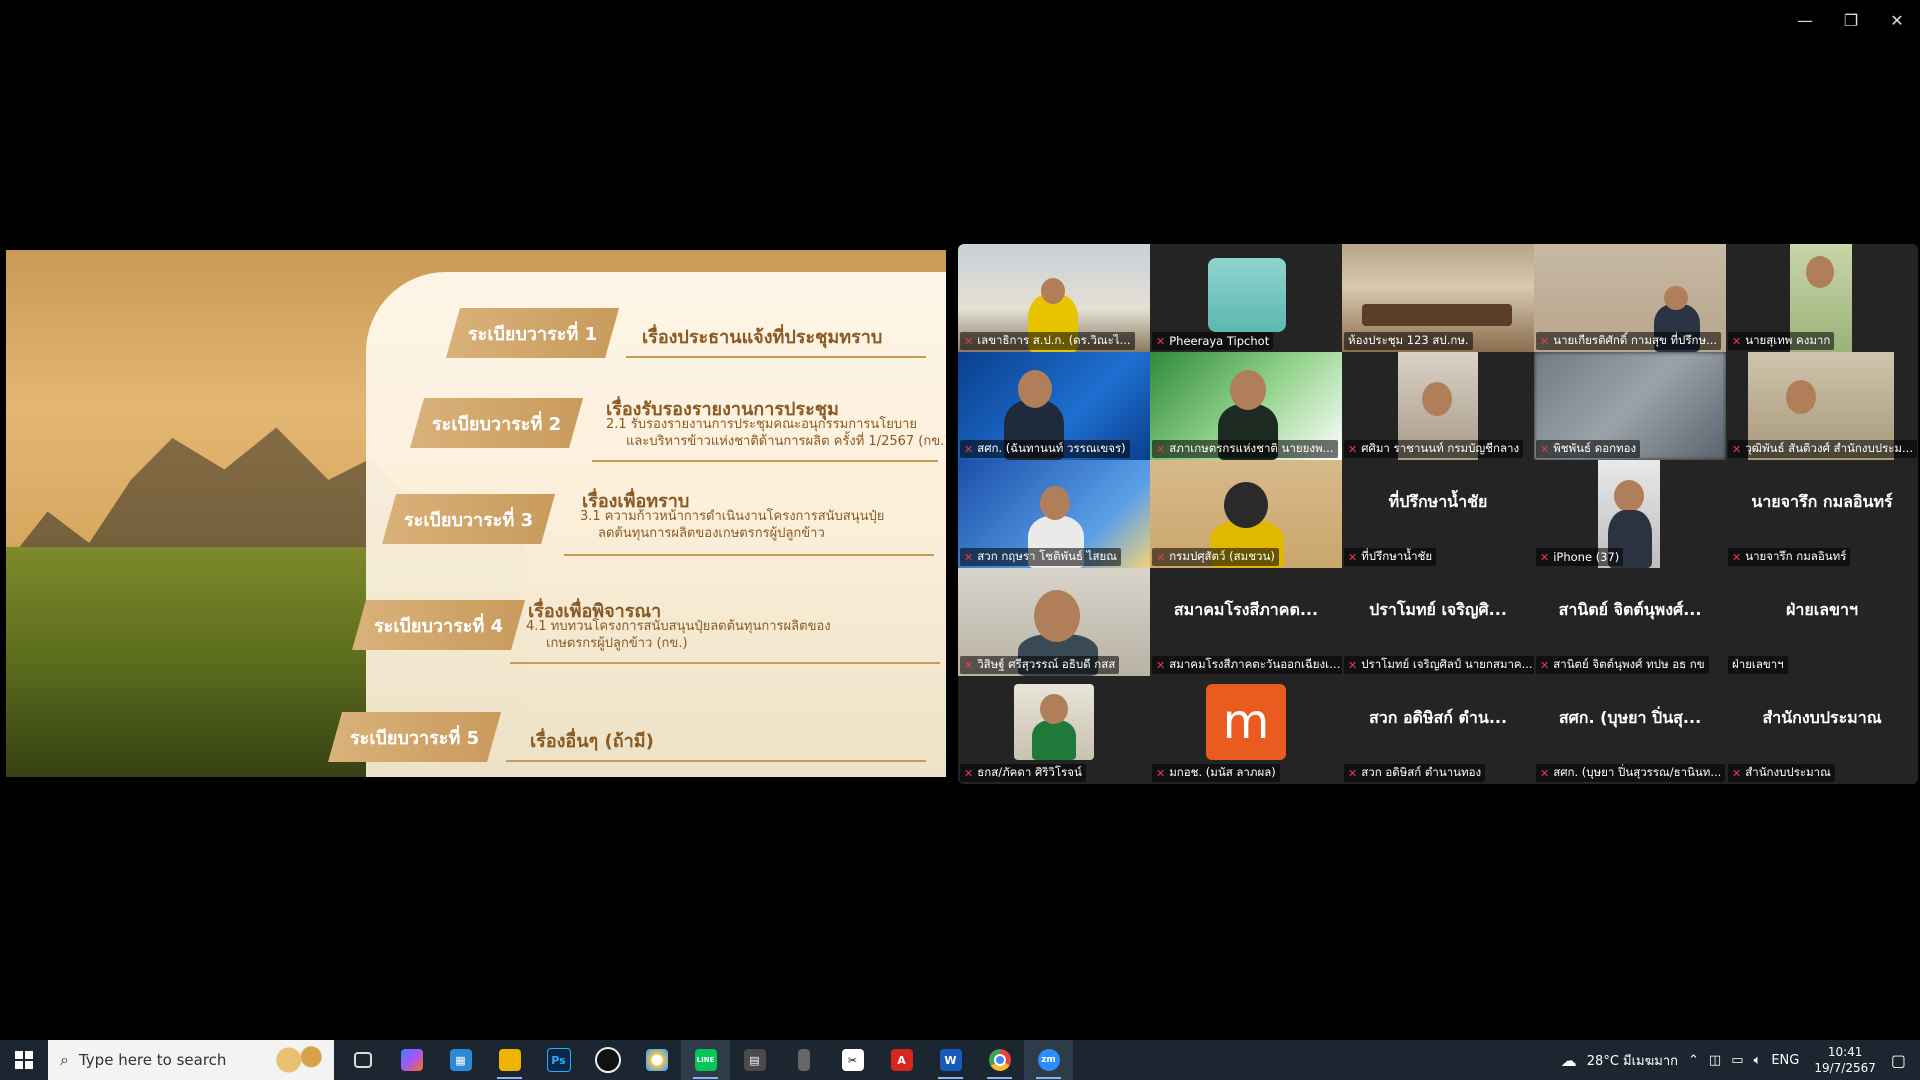 This screenshot has height=1080, width=1920. I want to click on participant-tile-active-speaker: ห้องประชุม 123 สป.กษ., so click(1438, 298).